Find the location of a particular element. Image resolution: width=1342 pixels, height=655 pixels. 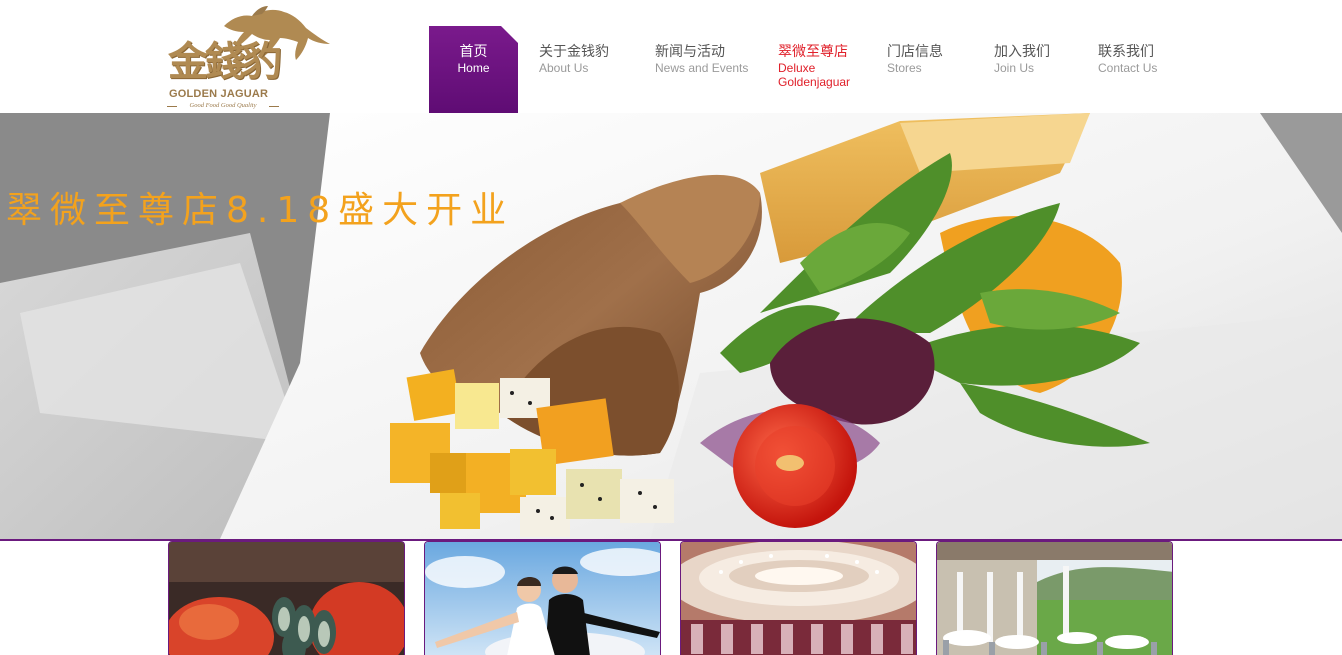

nav-item-en-label-line2: Goldenjaguar is located at coordinates (814, 82).